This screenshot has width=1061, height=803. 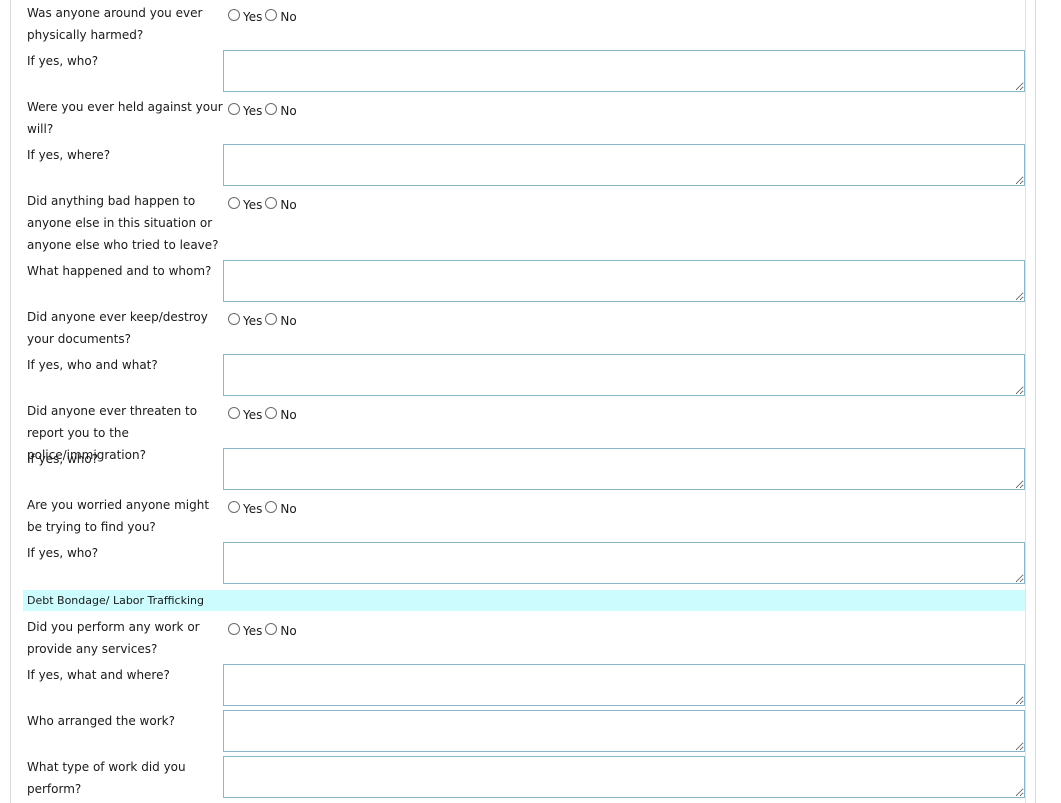 What do you see at coordinates (624, 777) in the screenshot?
I see `work-type-textarea` at bounding box center [624, 777].